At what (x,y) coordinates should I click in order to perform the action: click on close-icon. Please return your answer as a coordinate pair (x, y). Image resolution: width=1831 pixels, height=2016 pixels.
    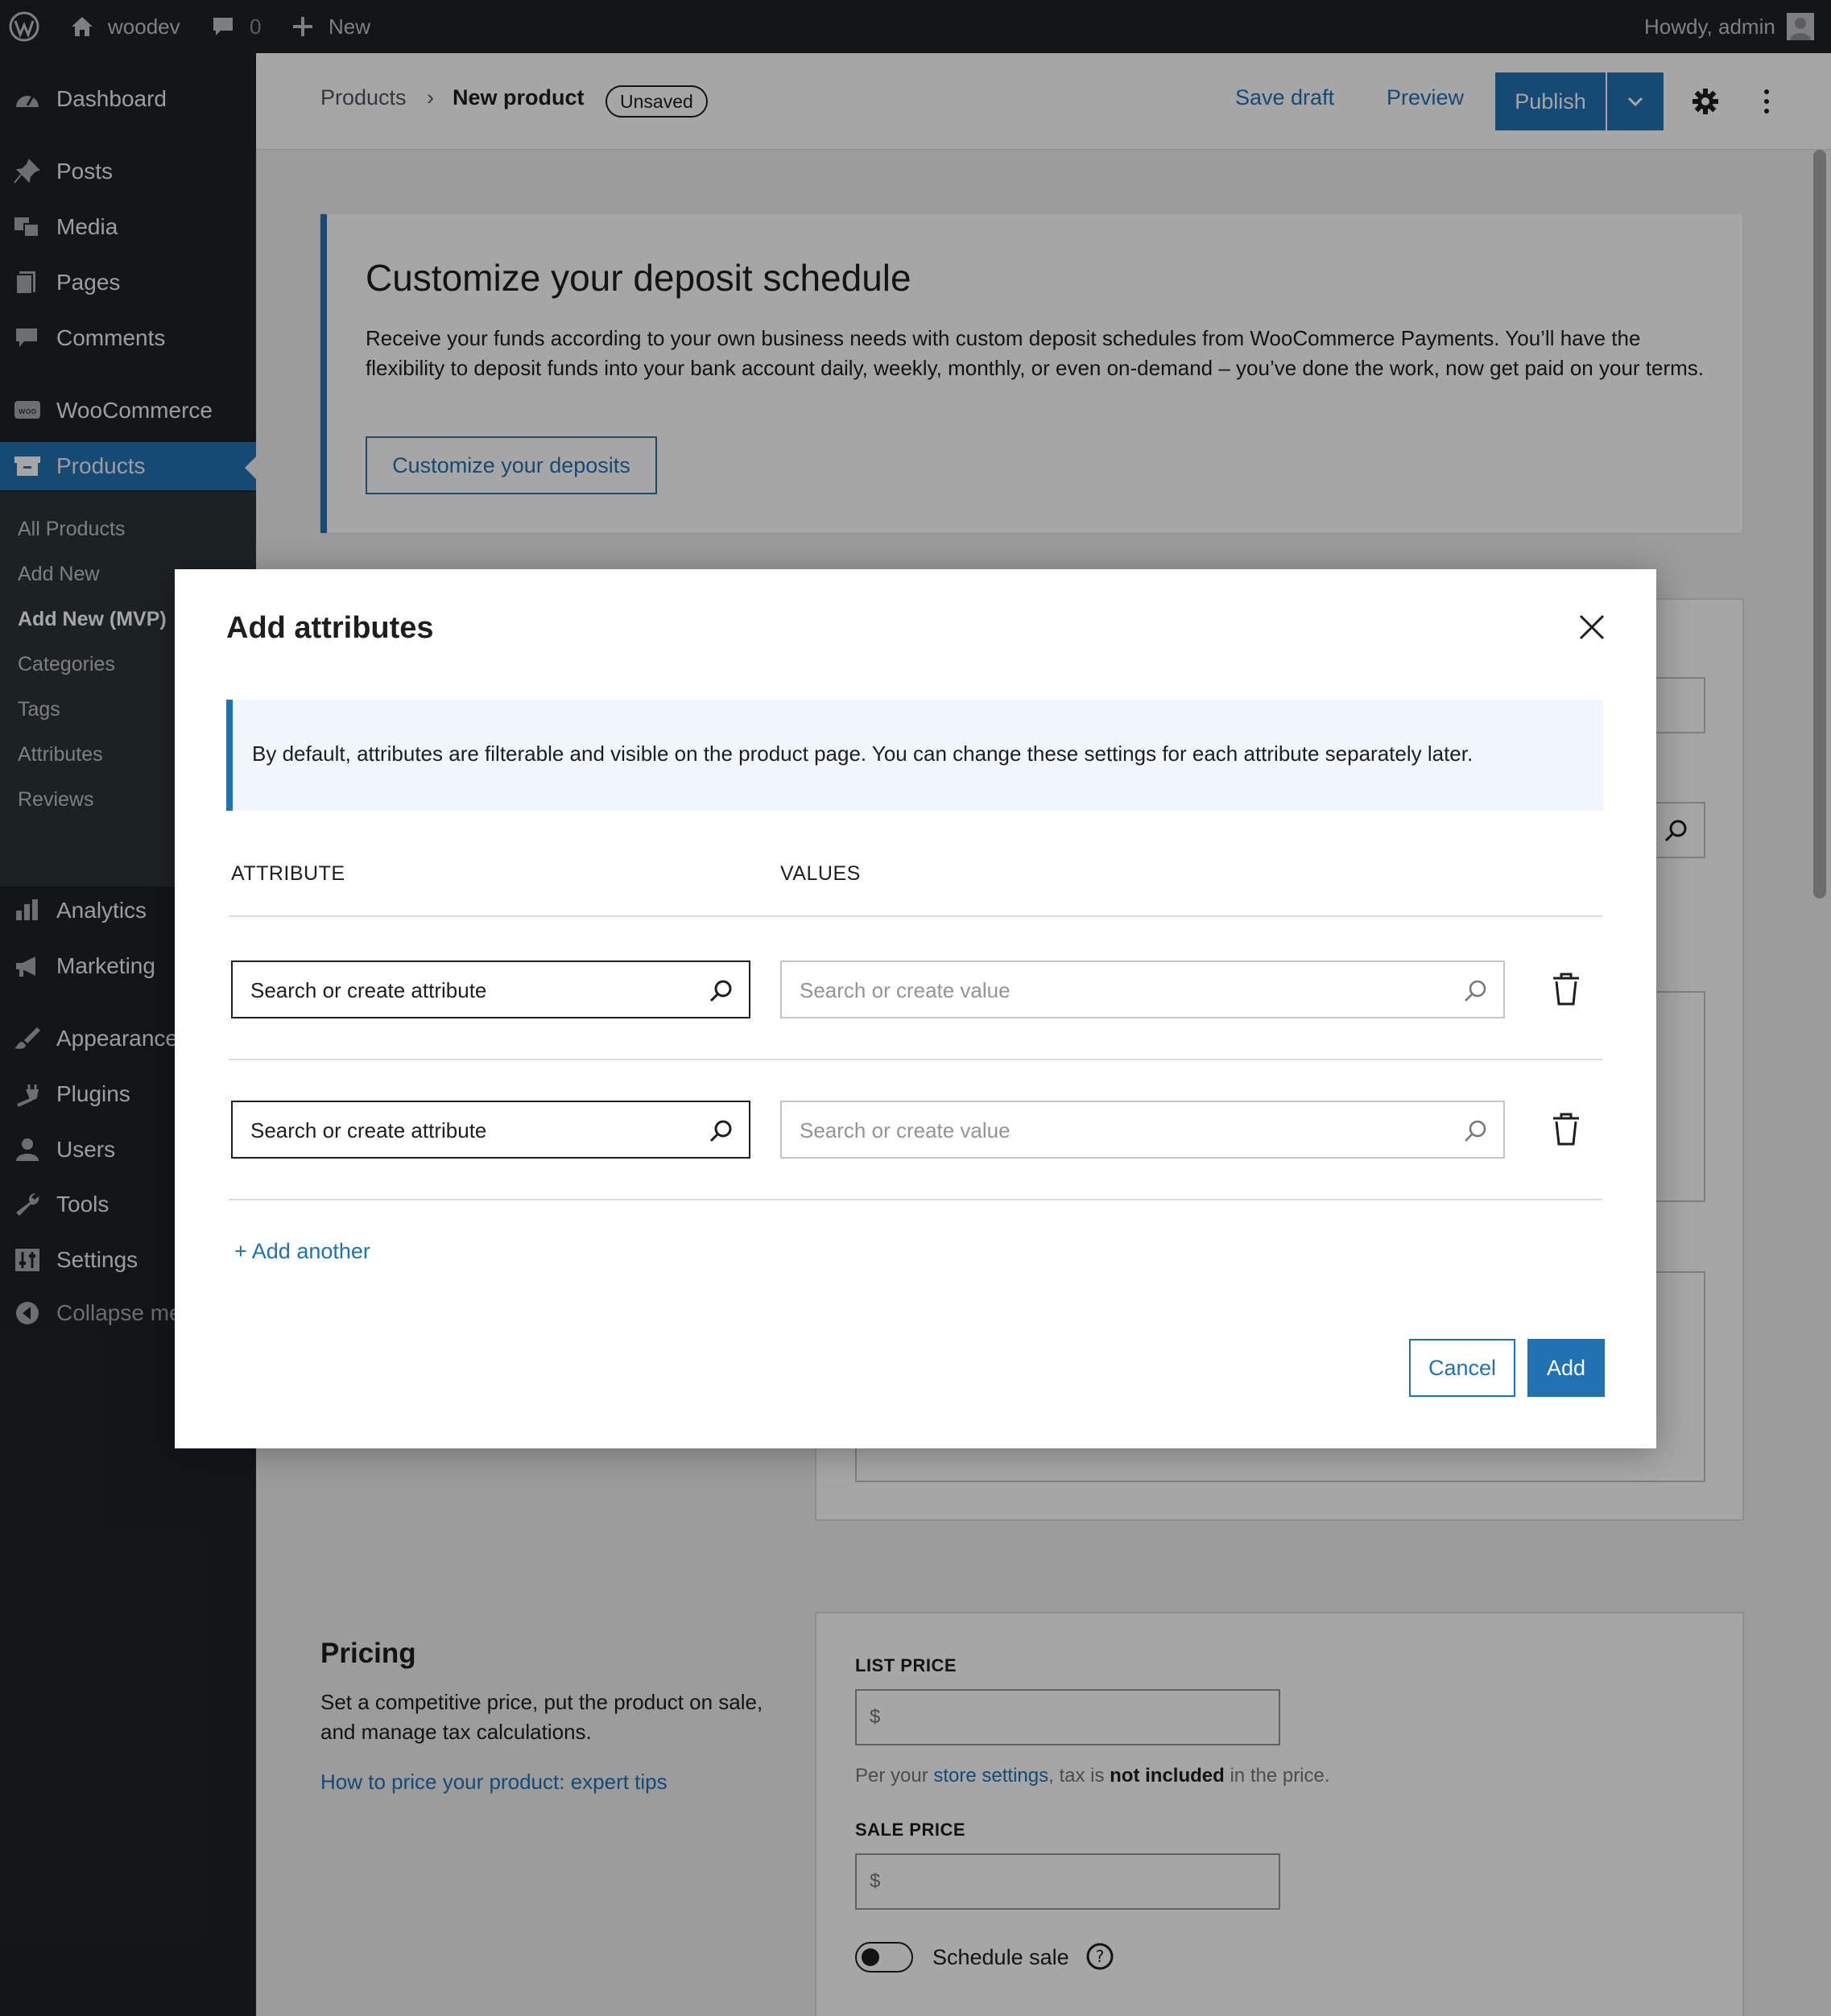
    Looking at the image, I should click on (1592, 627).